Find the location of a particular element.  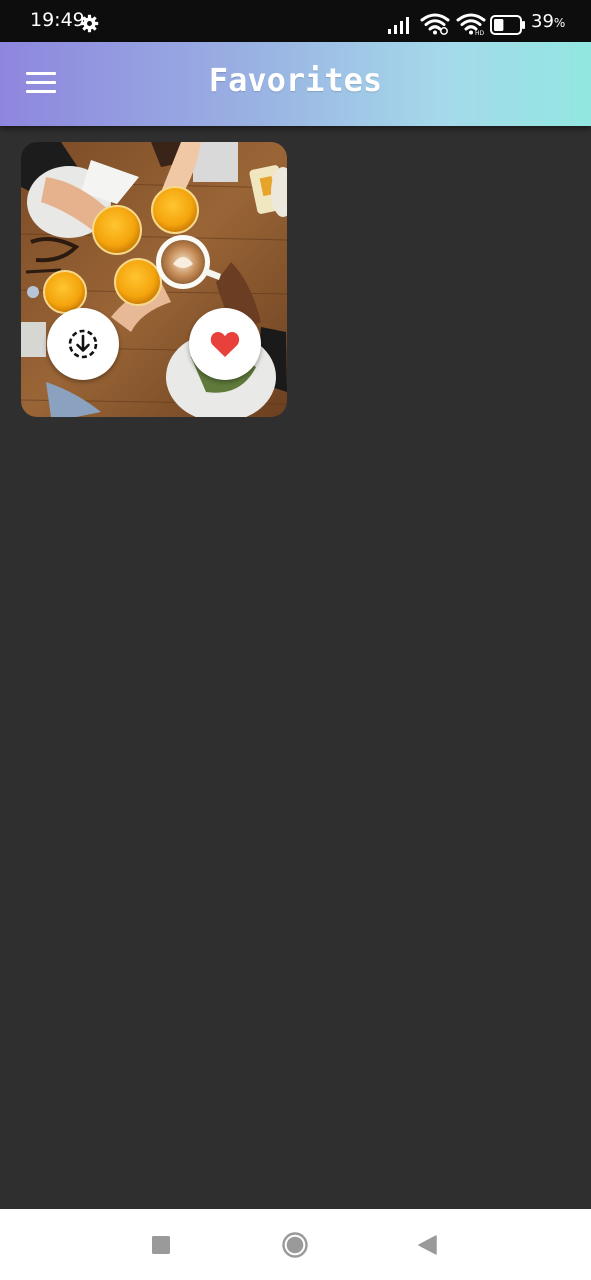

favorite-card is located at coordinates (154, 279).